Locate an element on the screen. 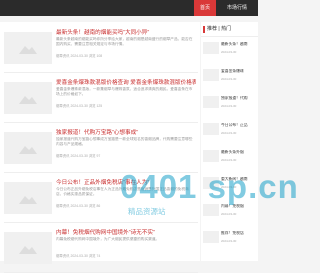  sidebar-item: 今日公布！正品 2024-03-30 is located at coordinates (230, 131).